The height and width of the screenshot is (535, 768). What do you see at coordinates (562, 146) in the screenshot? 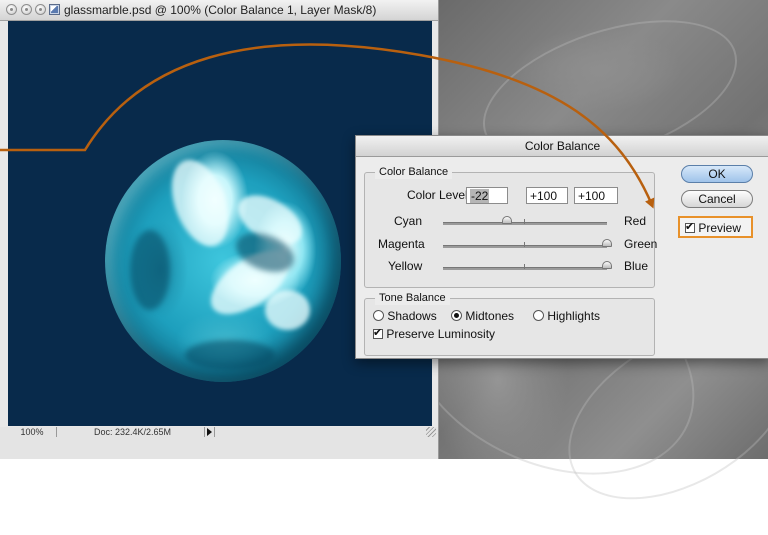
I see `dialog-title: Color Balance` at bounding box center [562, 146].